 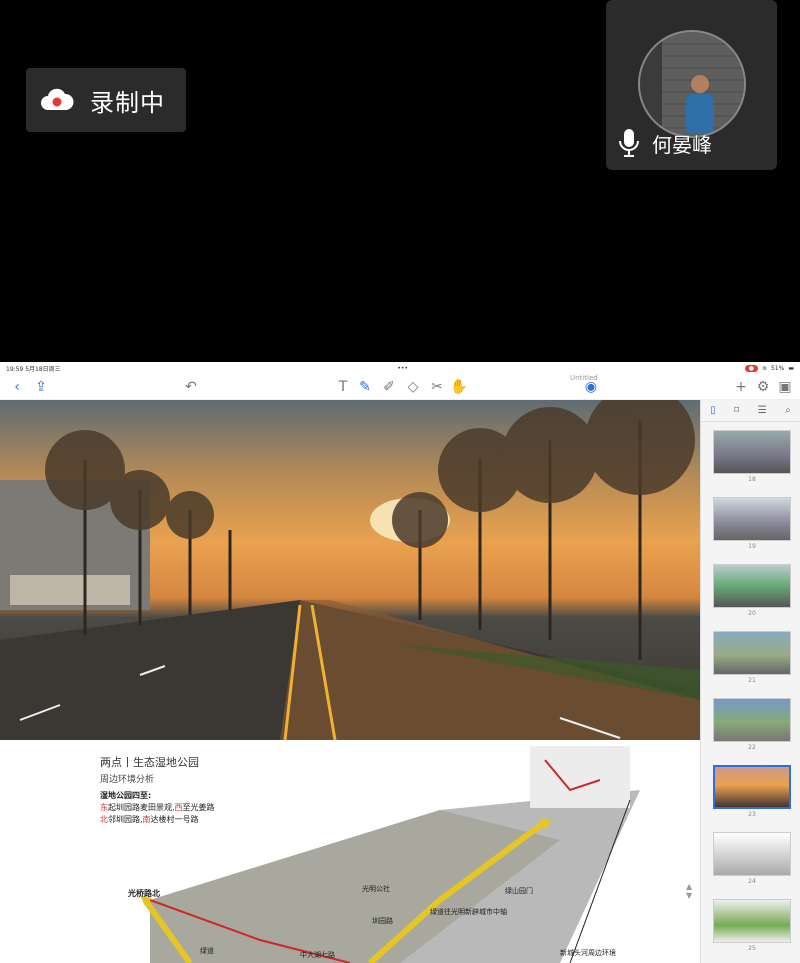 I want to click on page-thumbnail: 20, so click(x=752, y=592).